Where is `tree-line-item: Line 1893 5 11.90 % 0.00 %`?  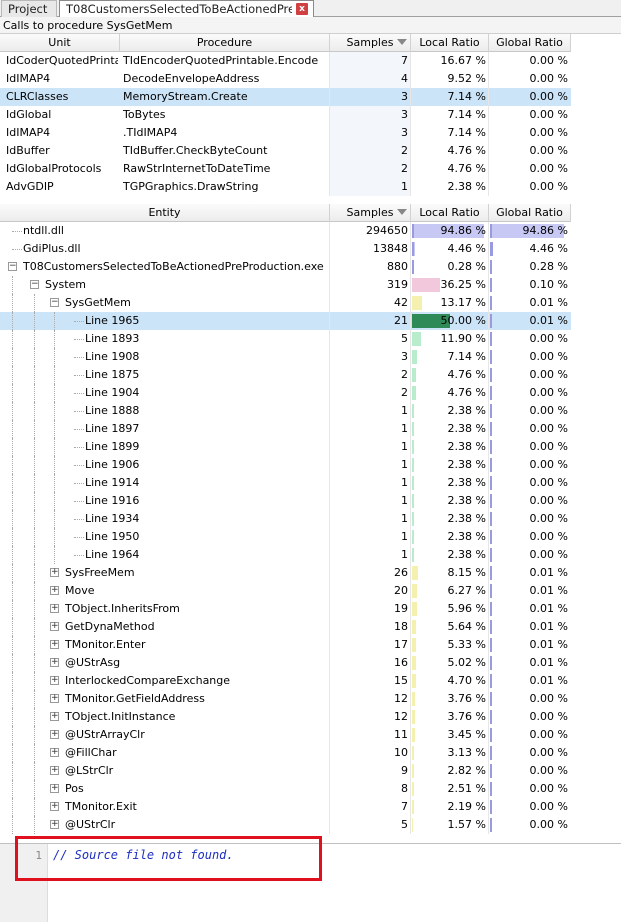
tree-line-item: Line 1893 5 11.90 % 0.00 % is located at coordinates (285, 339).